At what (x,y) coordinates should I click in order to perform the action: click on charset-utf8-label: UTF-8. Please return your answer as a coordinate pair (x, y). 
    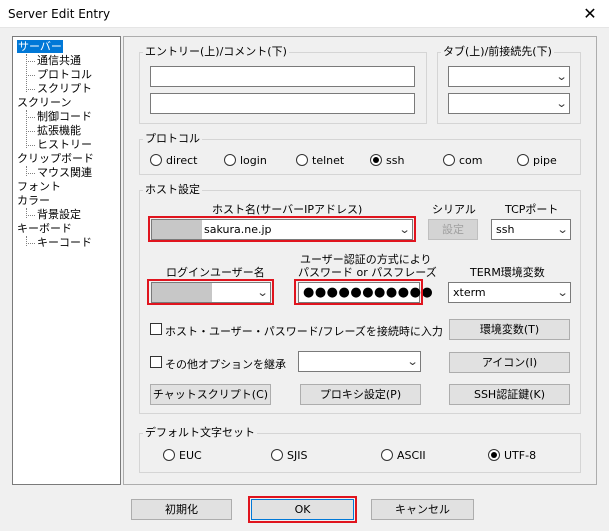
    Looking at the image, I should click on (520, 455).